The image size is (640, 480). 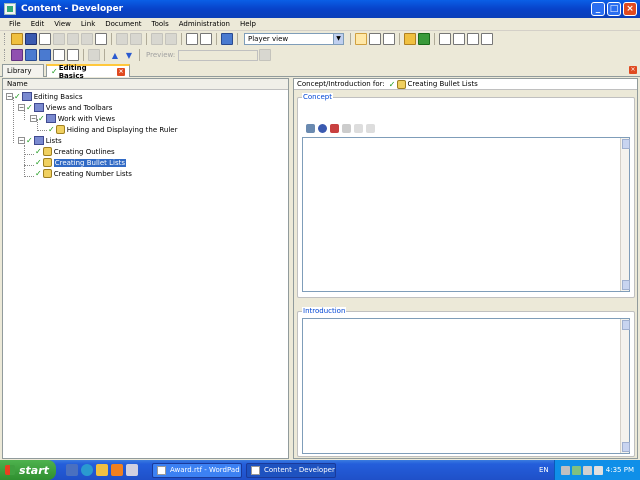 I want to click on introduction-label: Introduction, so click(x=324, y=311).